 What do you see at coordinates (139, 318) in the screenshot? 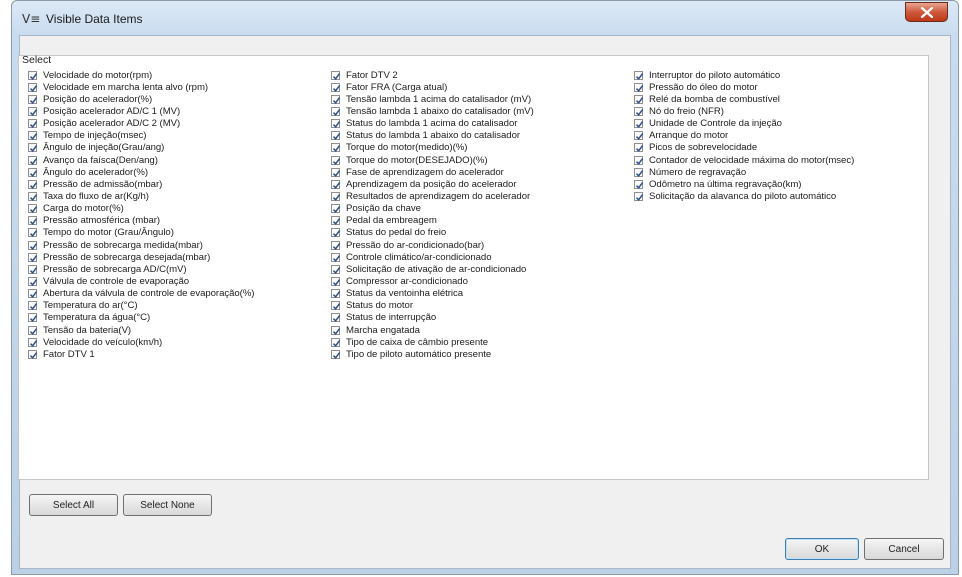
I see `checkbox-item: Temperatura da água(°C)` at bounding box center [139, 318].